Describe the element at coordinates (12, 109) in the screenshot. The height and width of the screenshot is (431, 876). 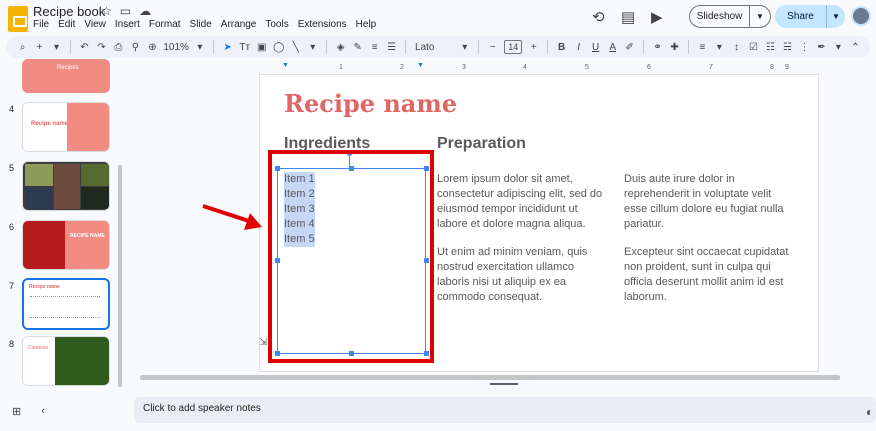
I see `slide-number: 4` at that location.